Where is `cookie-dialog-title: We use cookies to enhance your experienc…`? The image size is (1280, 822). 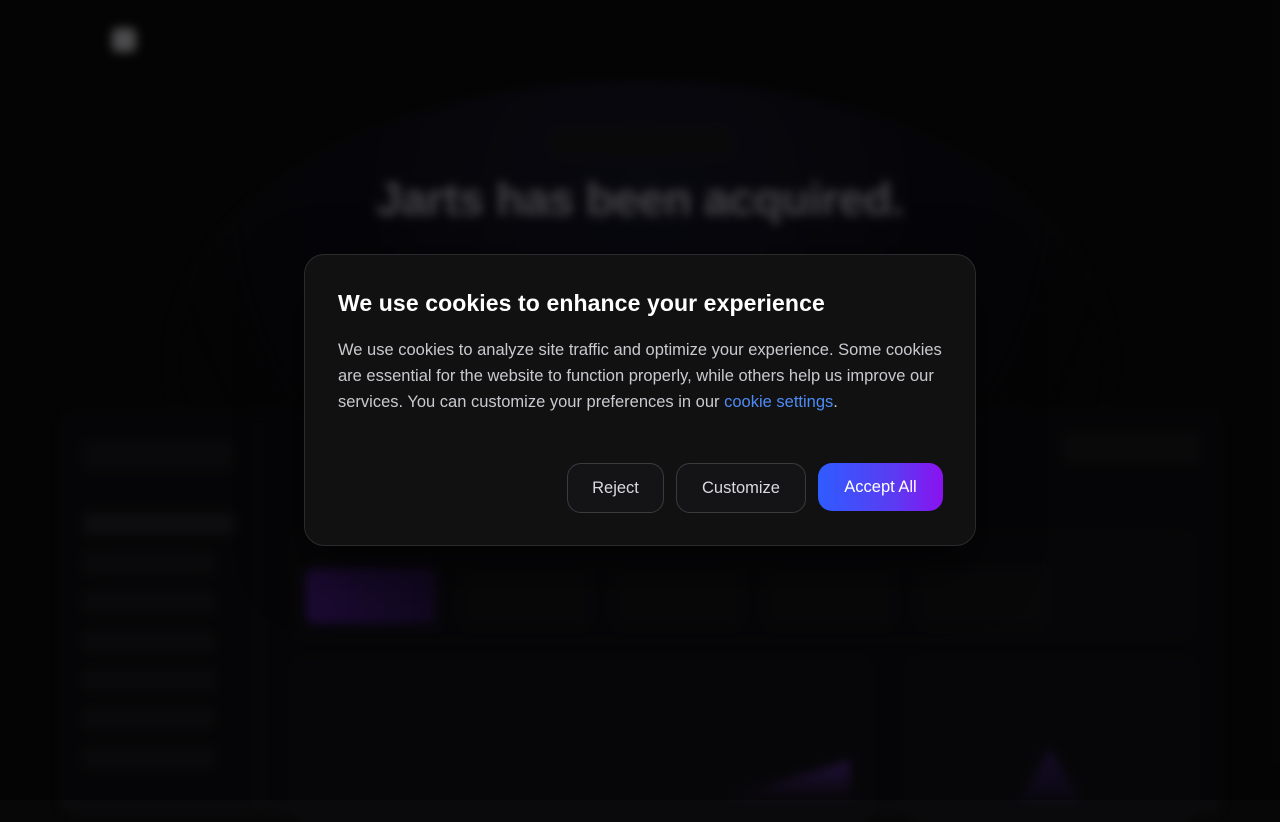 cookie-dialog-title: We use cookies to enhance your experienc… is located at coordinates (581, 303).